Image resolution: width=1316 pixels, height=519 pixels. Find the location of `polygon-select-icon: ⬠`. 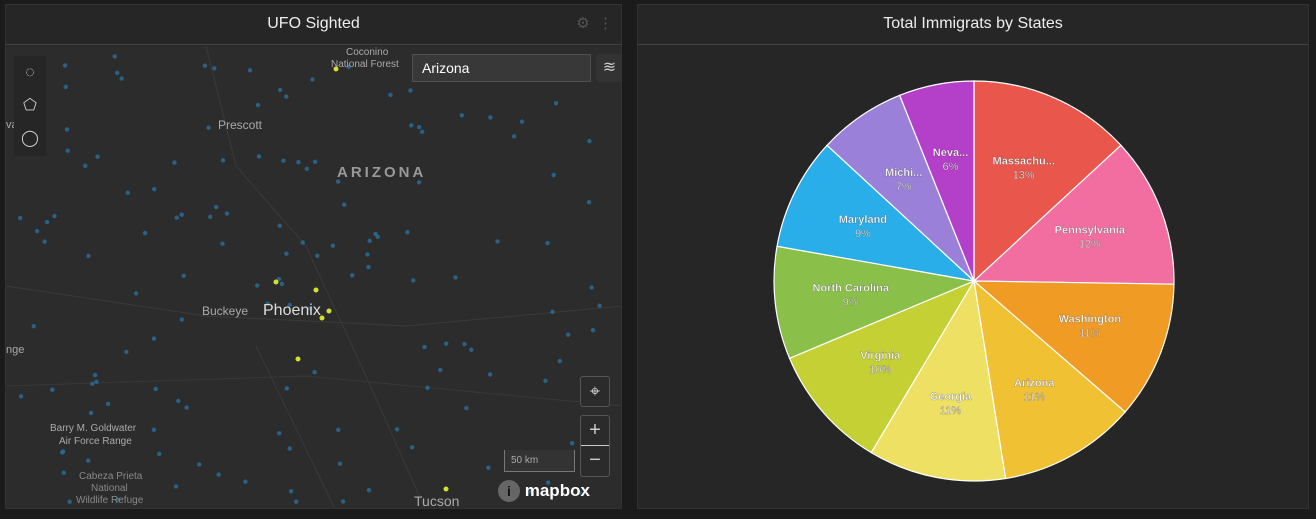

polygon-select-icon: ⬠ is located at coordinates (30, 105).